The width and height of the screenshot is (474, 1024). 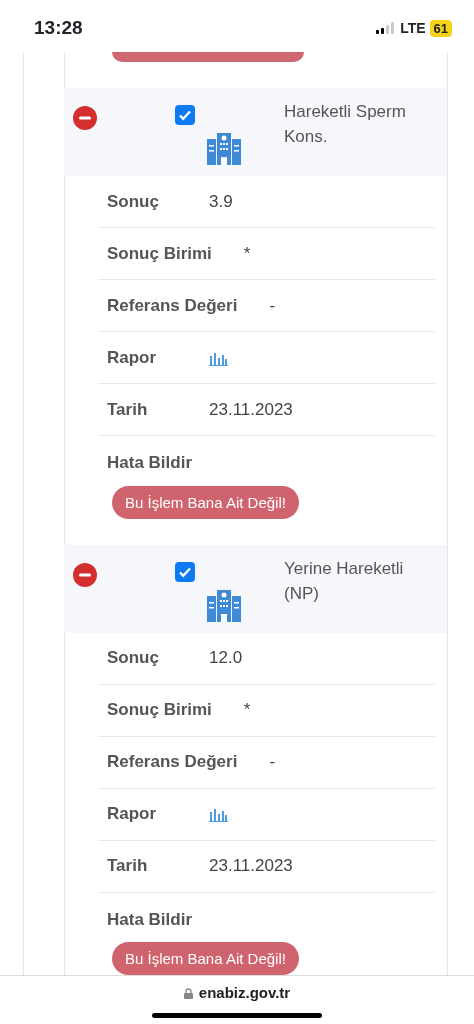 What do you see at coordinates (244, 993) in the screenshot?
I see `url-text: enabiz.gov.tr` at bounding box center [244, 993].